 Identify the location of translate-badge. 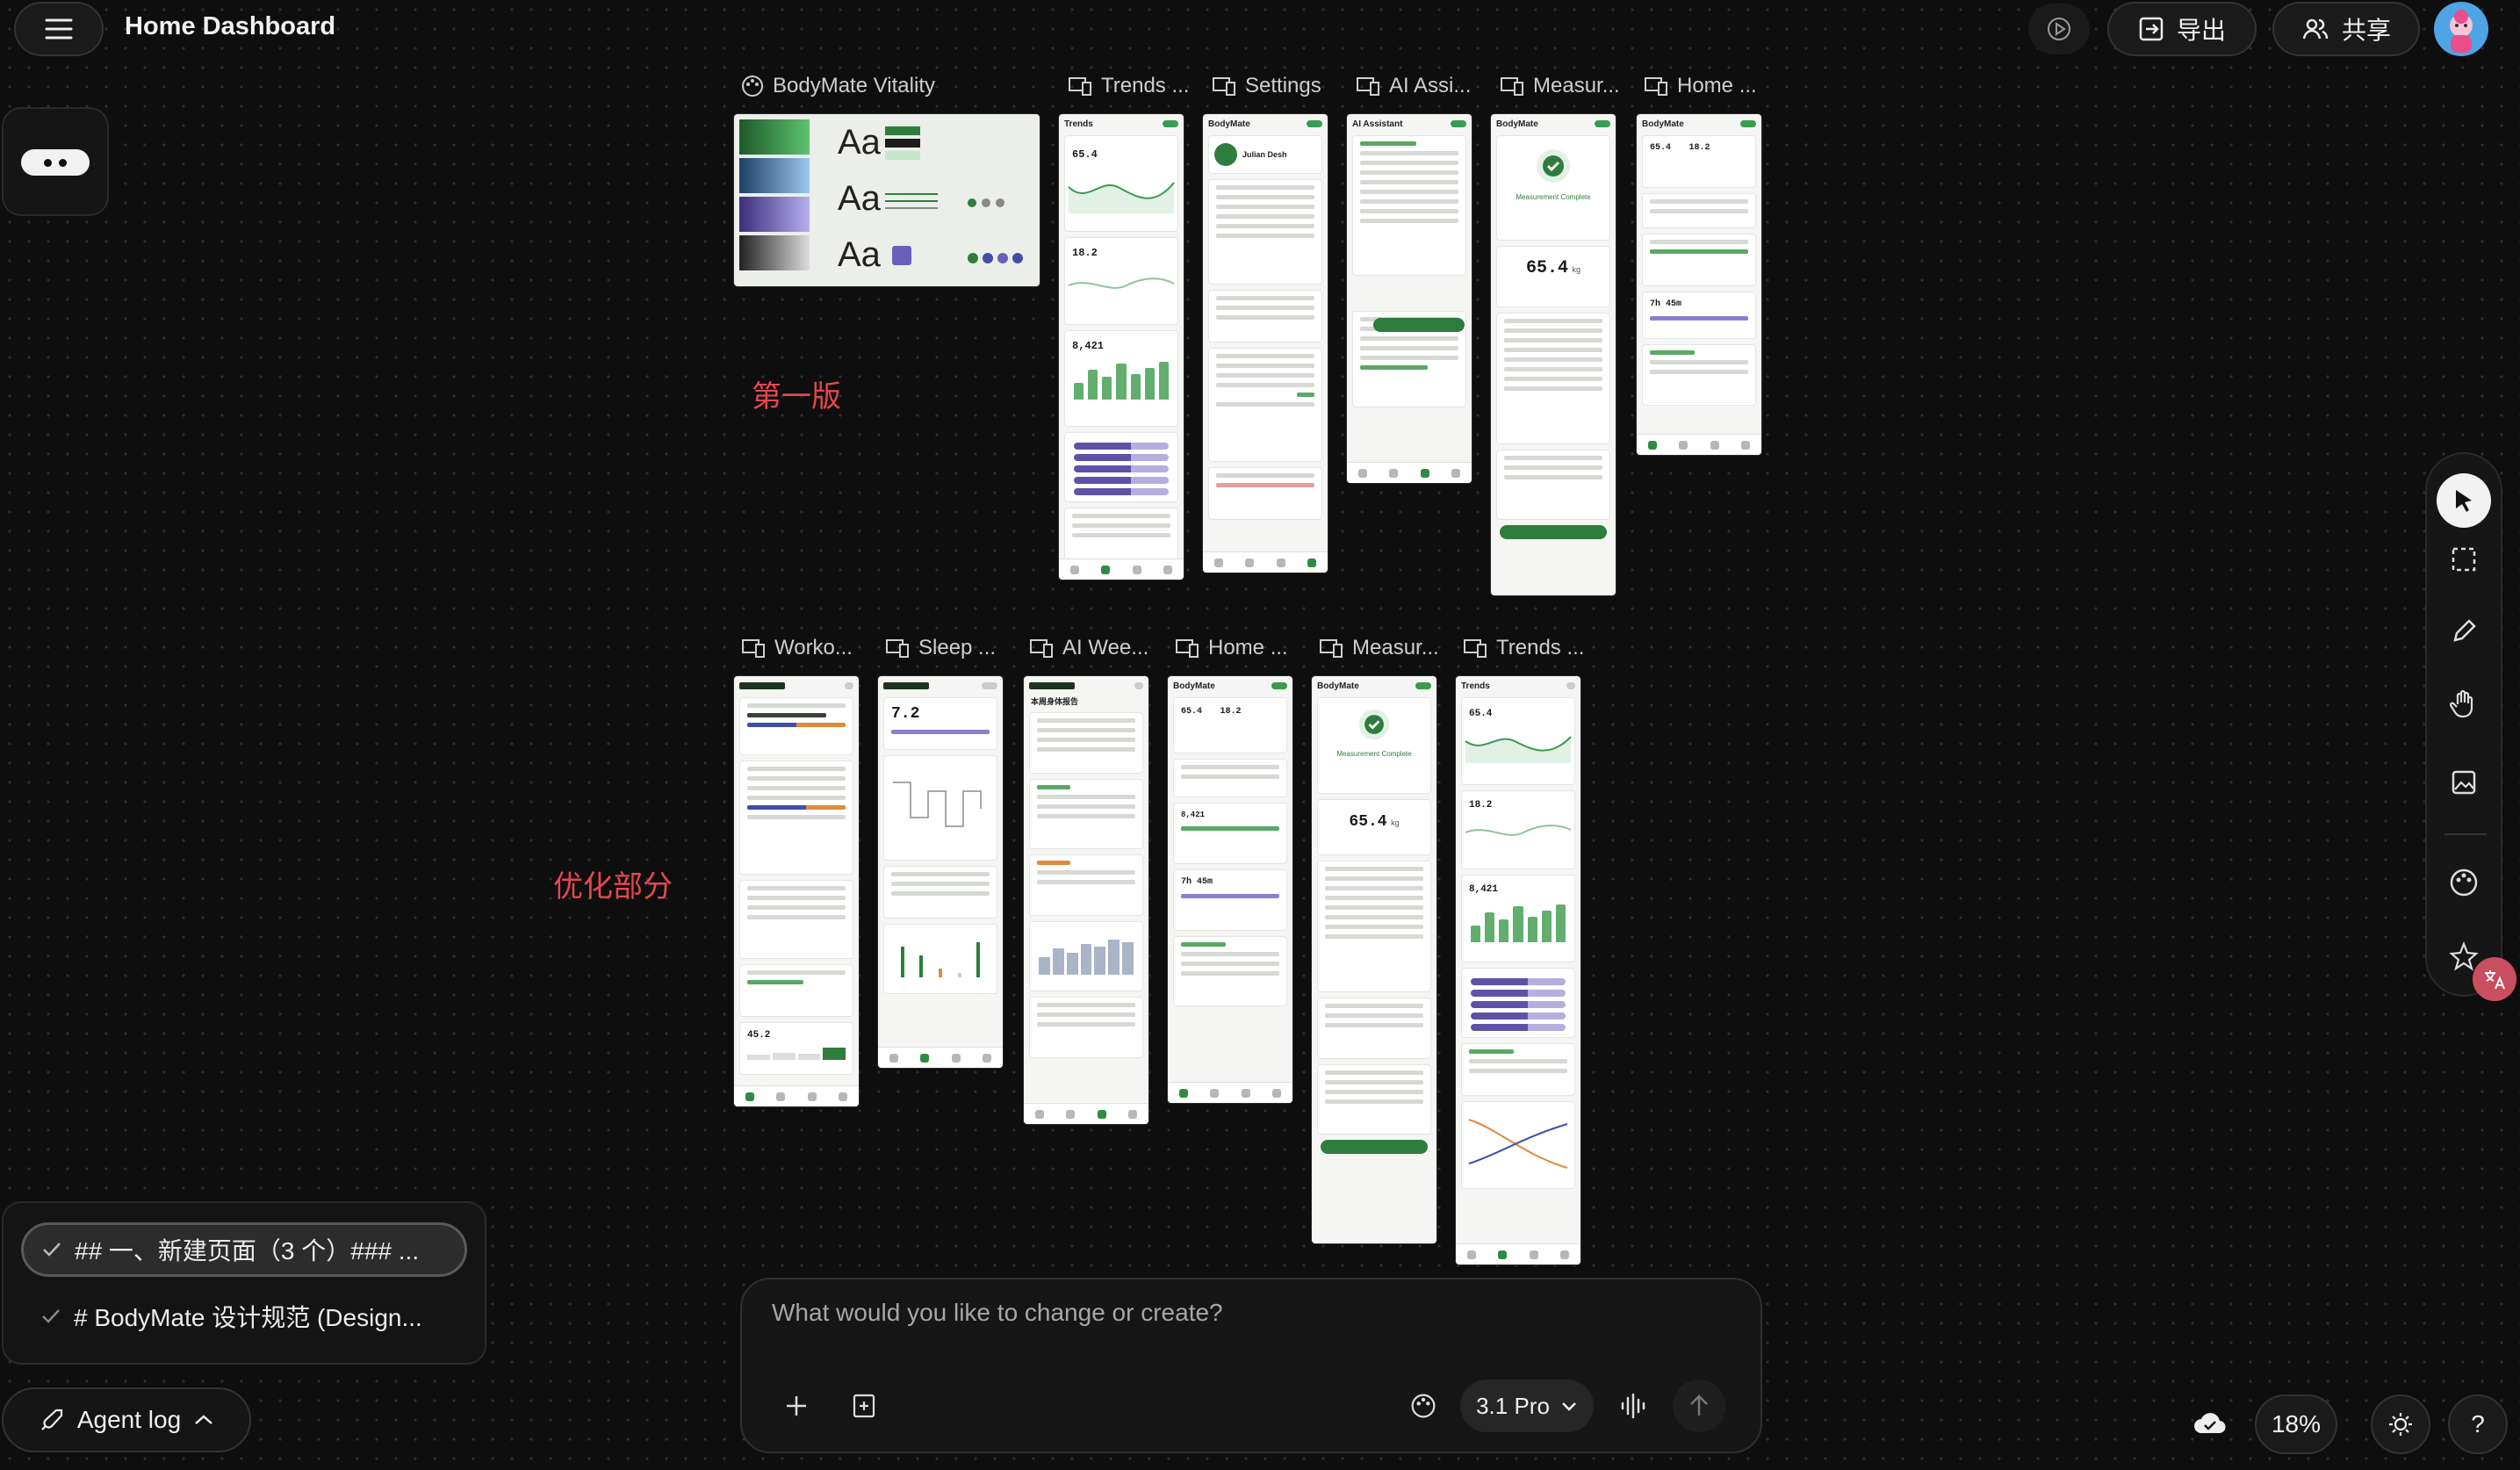
(2494, 979).